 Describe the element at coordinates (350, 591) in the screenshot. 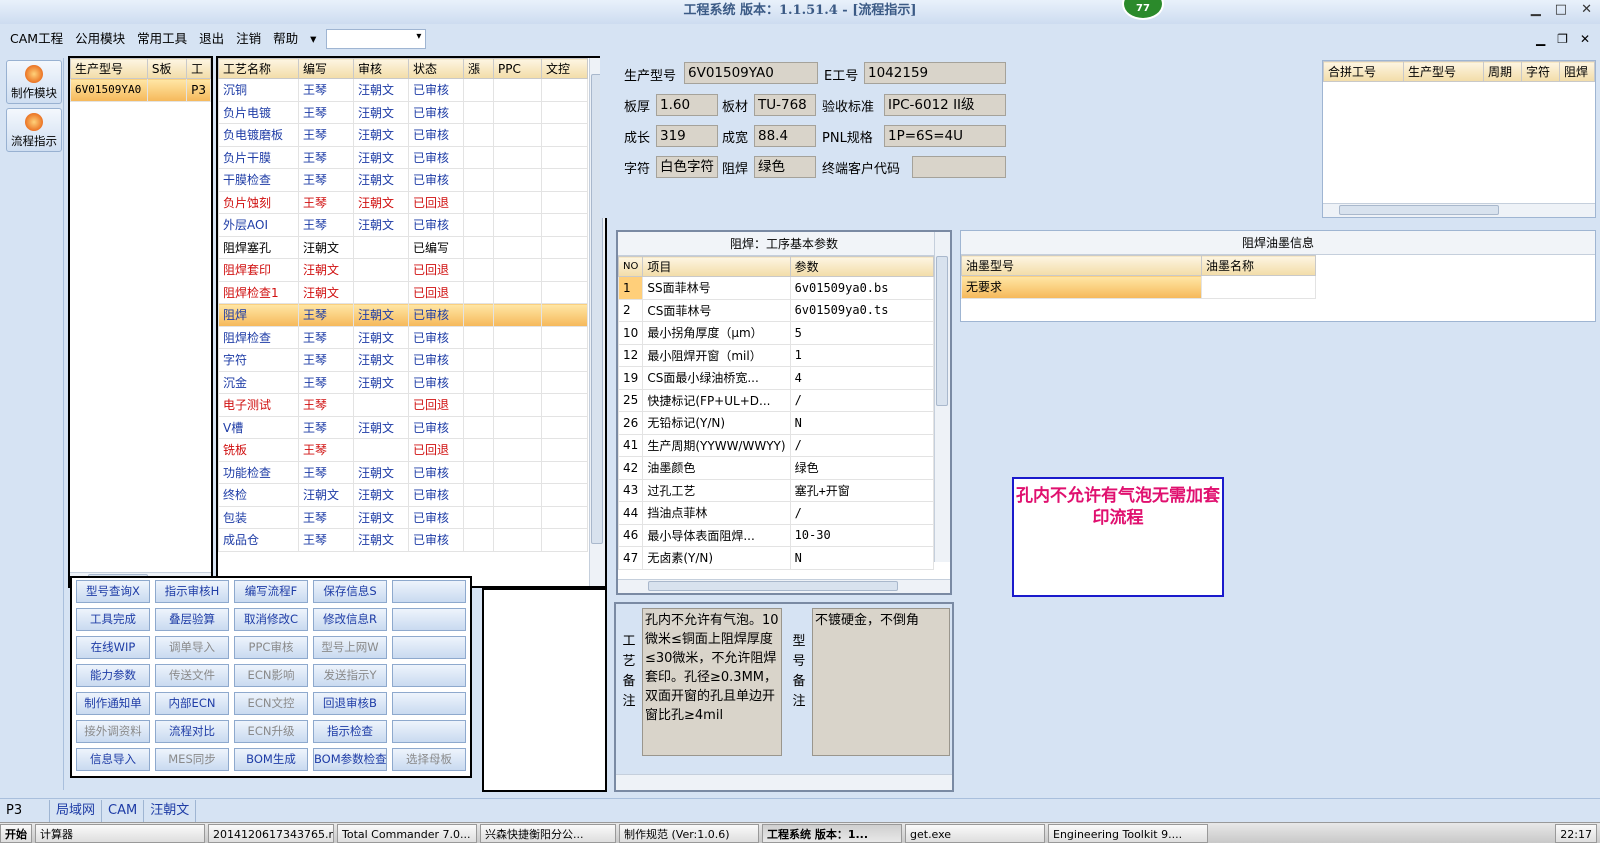

I see `command-button: 保存信息S` at that location.